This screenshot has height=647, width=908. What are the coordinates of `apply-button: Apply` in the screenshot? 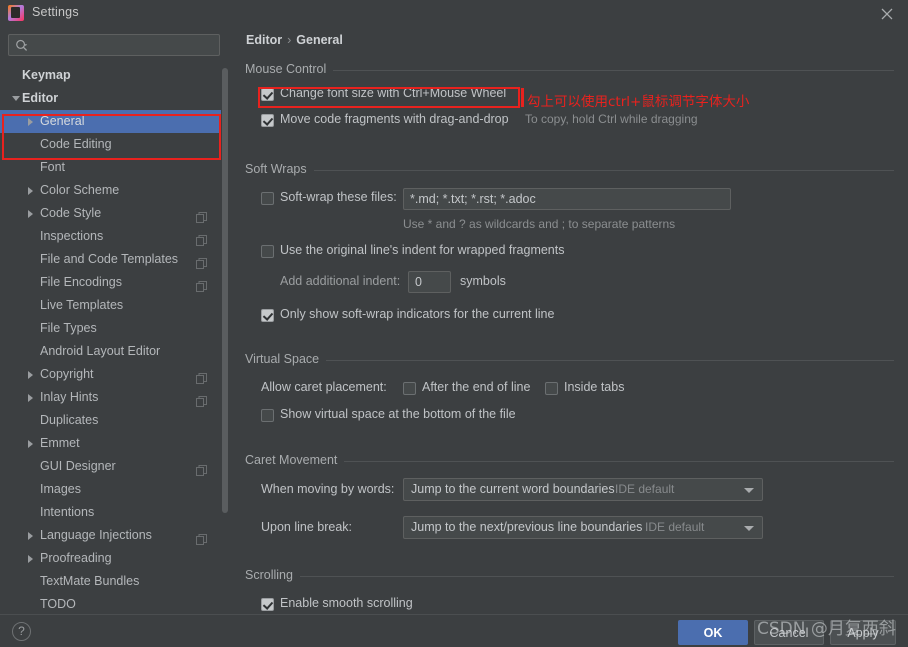 It's located at (863, 632).